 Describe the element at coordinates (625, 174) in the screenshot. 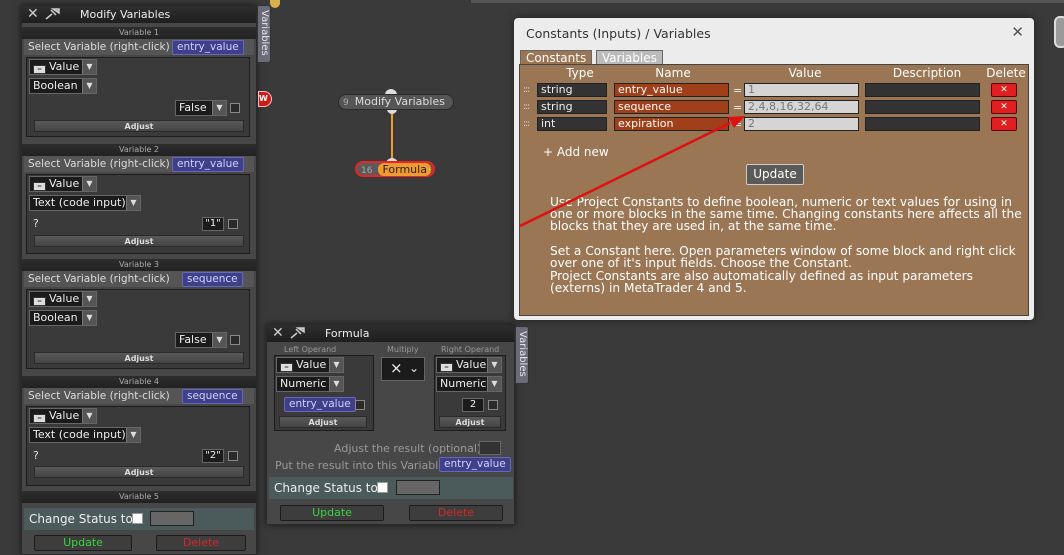

I see `annotation-arrow-line` at that location.